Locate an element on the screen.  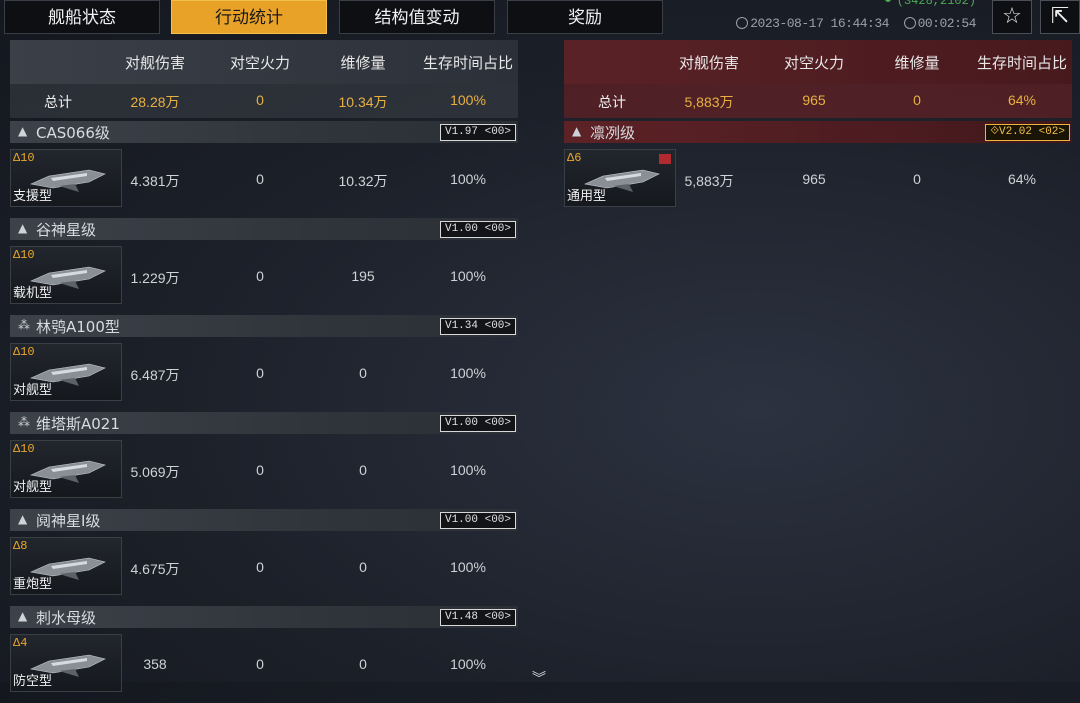
coordinates-text: (3428,2102) is located at coordinates (936, 4).